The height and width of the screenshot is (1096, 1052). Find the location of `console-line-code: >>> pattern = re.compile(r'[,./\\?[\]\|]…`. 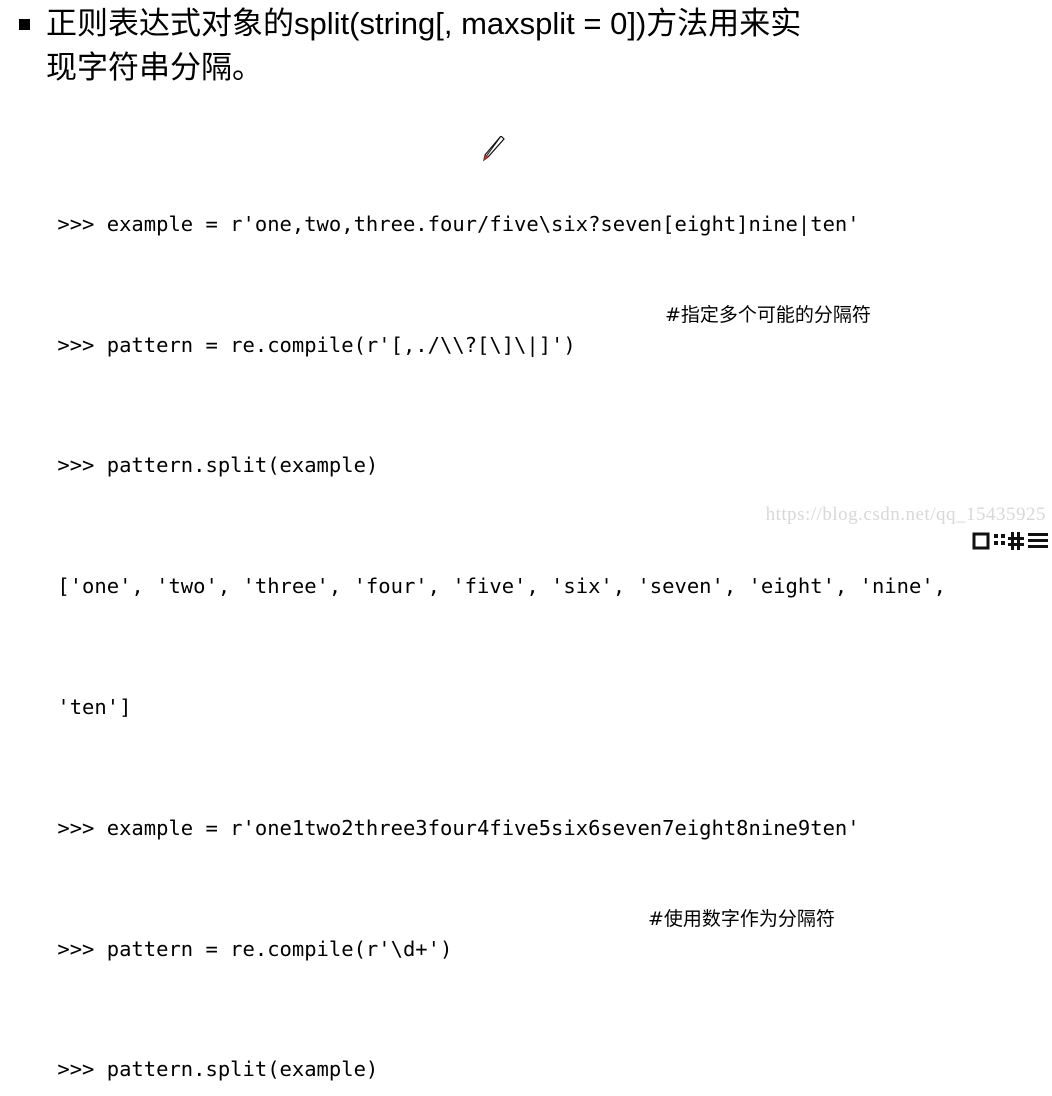

console-line-code: >>> pattern = re.compile(r'[,./\\?[\]\|]… is located at coordinates (316, 344).